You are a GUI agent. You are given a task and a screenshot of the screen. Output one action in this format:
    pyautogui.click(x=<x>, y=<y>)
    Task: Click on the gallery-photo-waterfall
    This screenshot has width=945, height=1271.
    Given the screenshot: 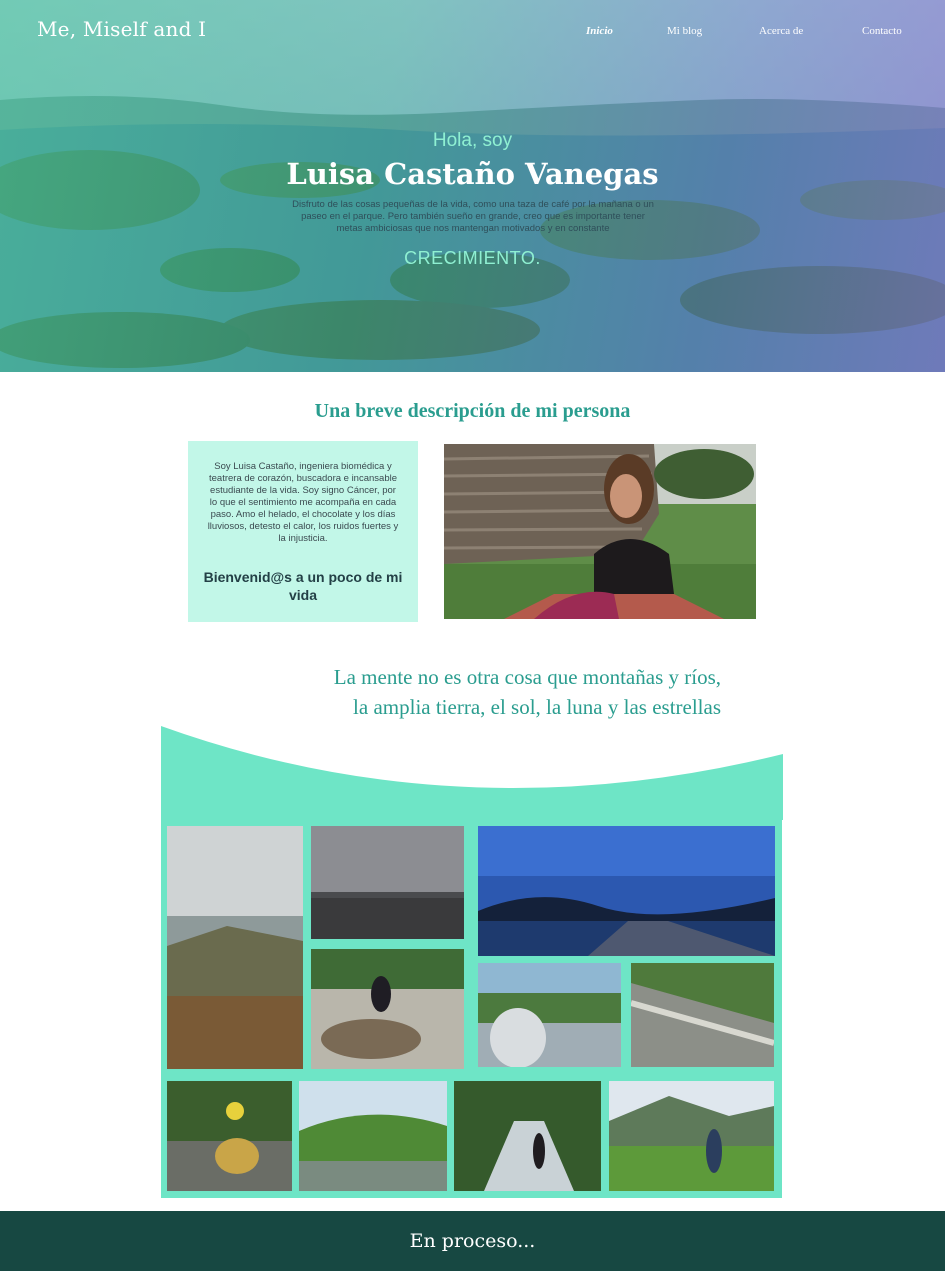 What is the action you would take?
    pyautogui.click(x=527, y=1136)
    